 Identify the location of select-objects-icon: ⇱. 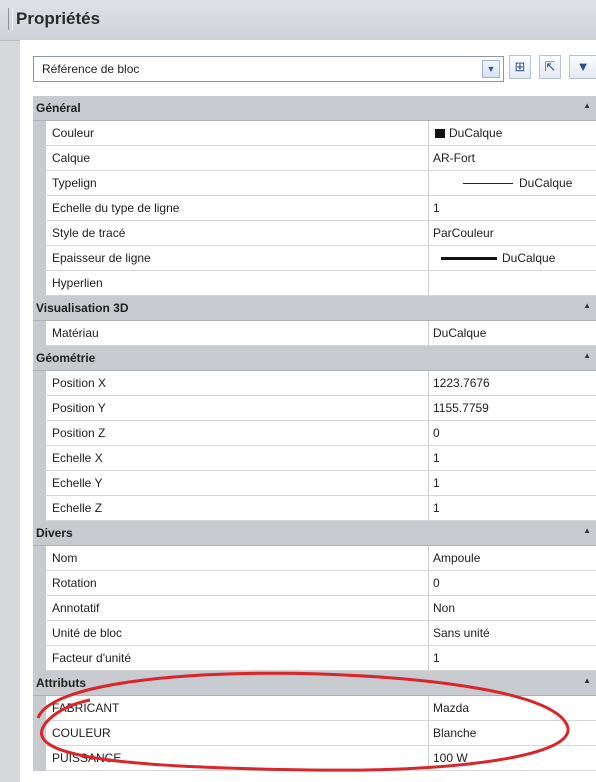
(550, 67).